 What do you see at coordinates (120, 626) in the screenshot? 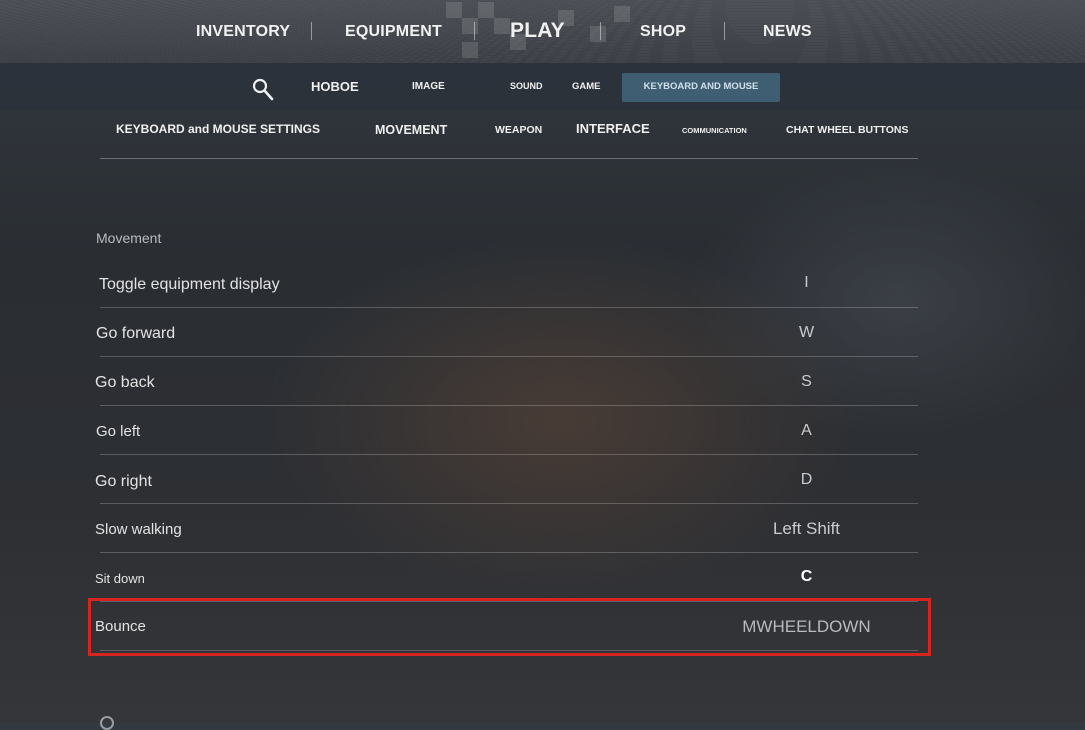
I see `keybind-action-label: Bounce` at bounding box center [120, 626].